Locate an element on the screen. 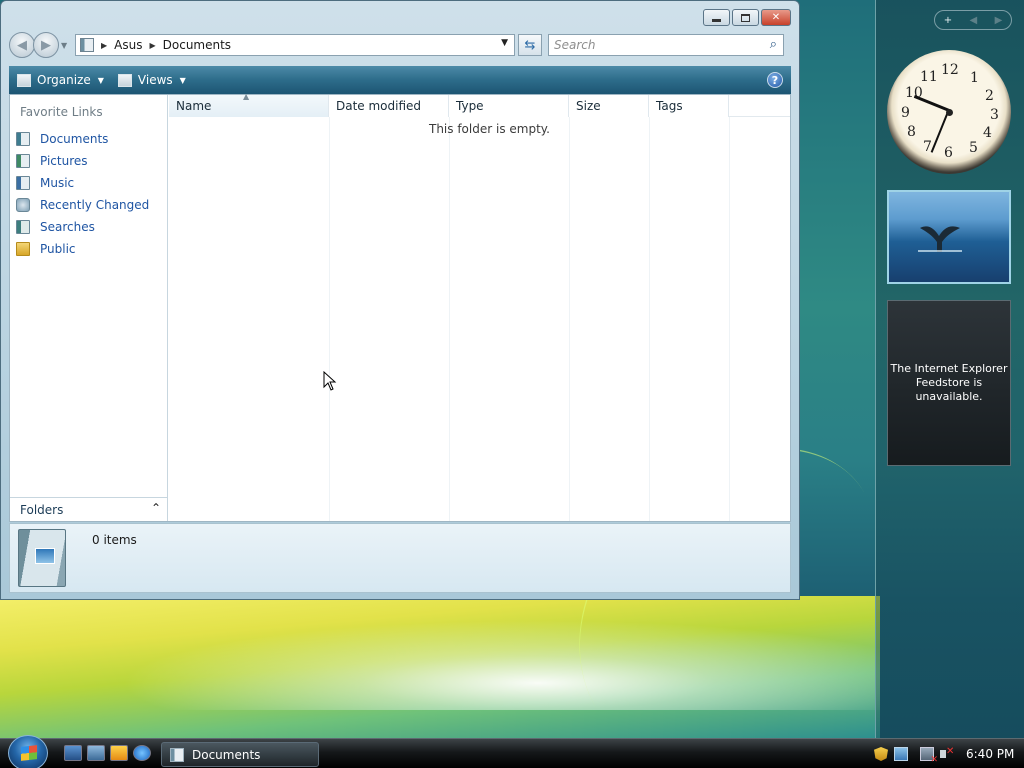 This screenshot has height=768, width=1024. clock-hour-hand is located at coordinates (932, 103).